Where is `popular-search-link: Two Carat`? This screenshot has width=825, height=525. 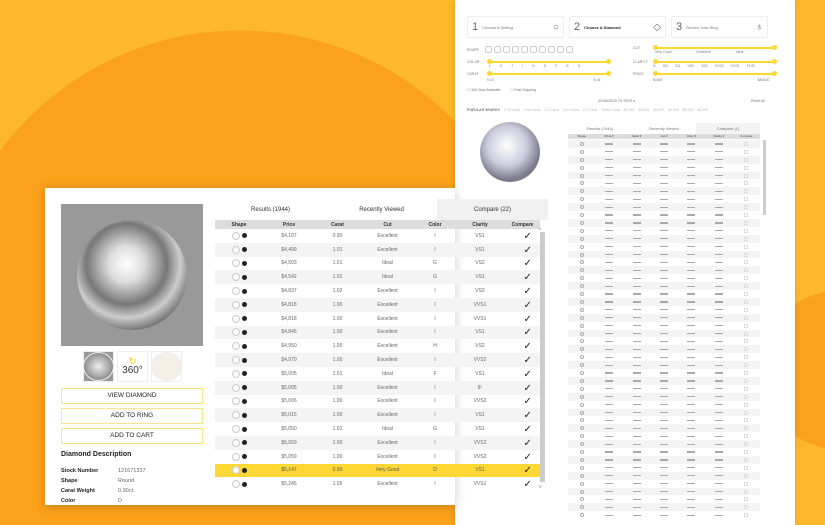
popular-search-link: Two Carat is located at coordinates (571, 110).